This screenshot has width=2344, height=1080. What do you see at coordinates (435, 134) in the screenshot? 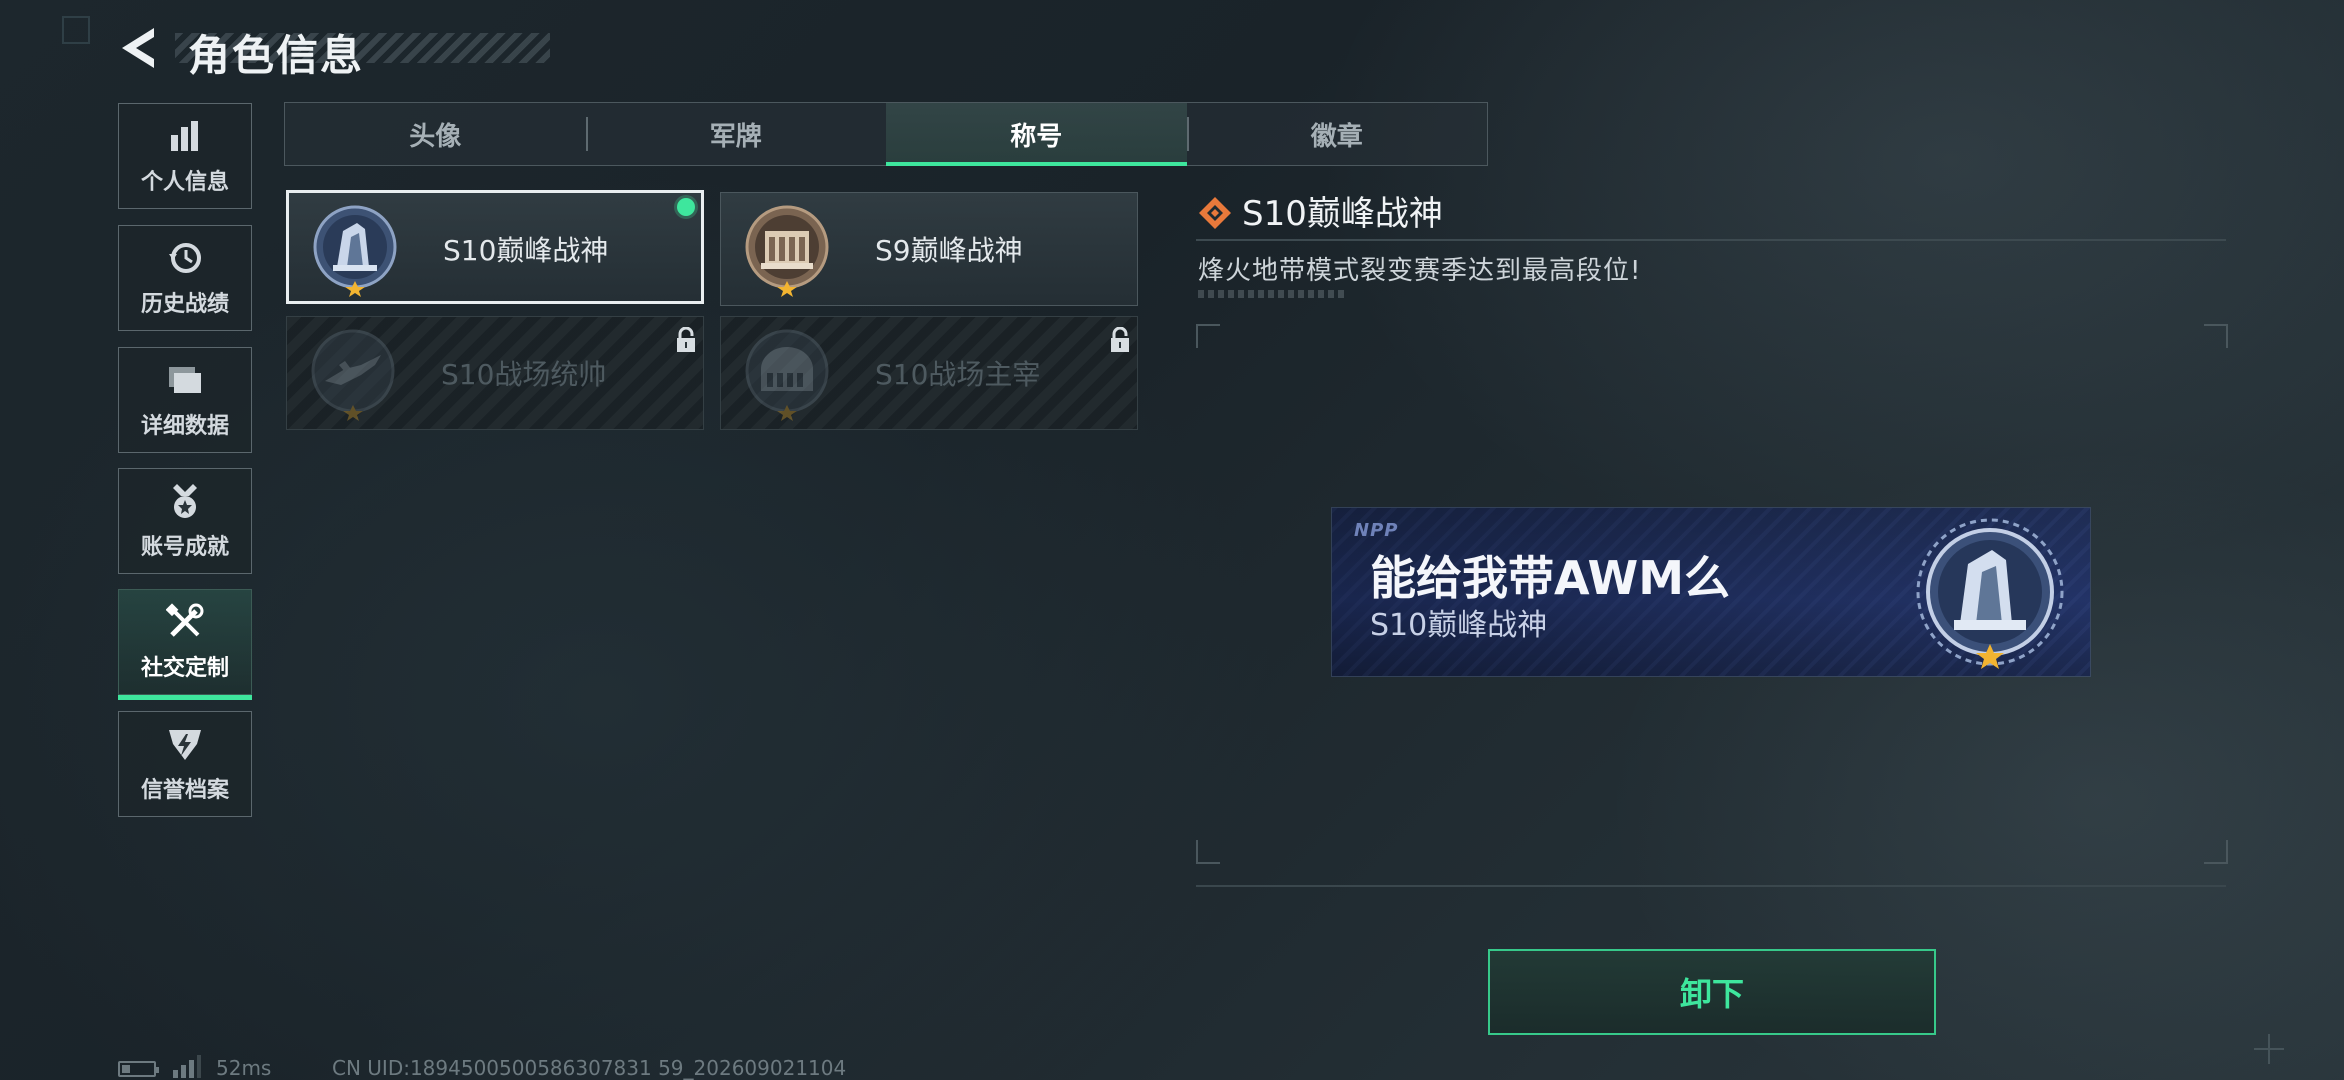
I see `tab-avatar: 头像` at bounding box center [435, 134].